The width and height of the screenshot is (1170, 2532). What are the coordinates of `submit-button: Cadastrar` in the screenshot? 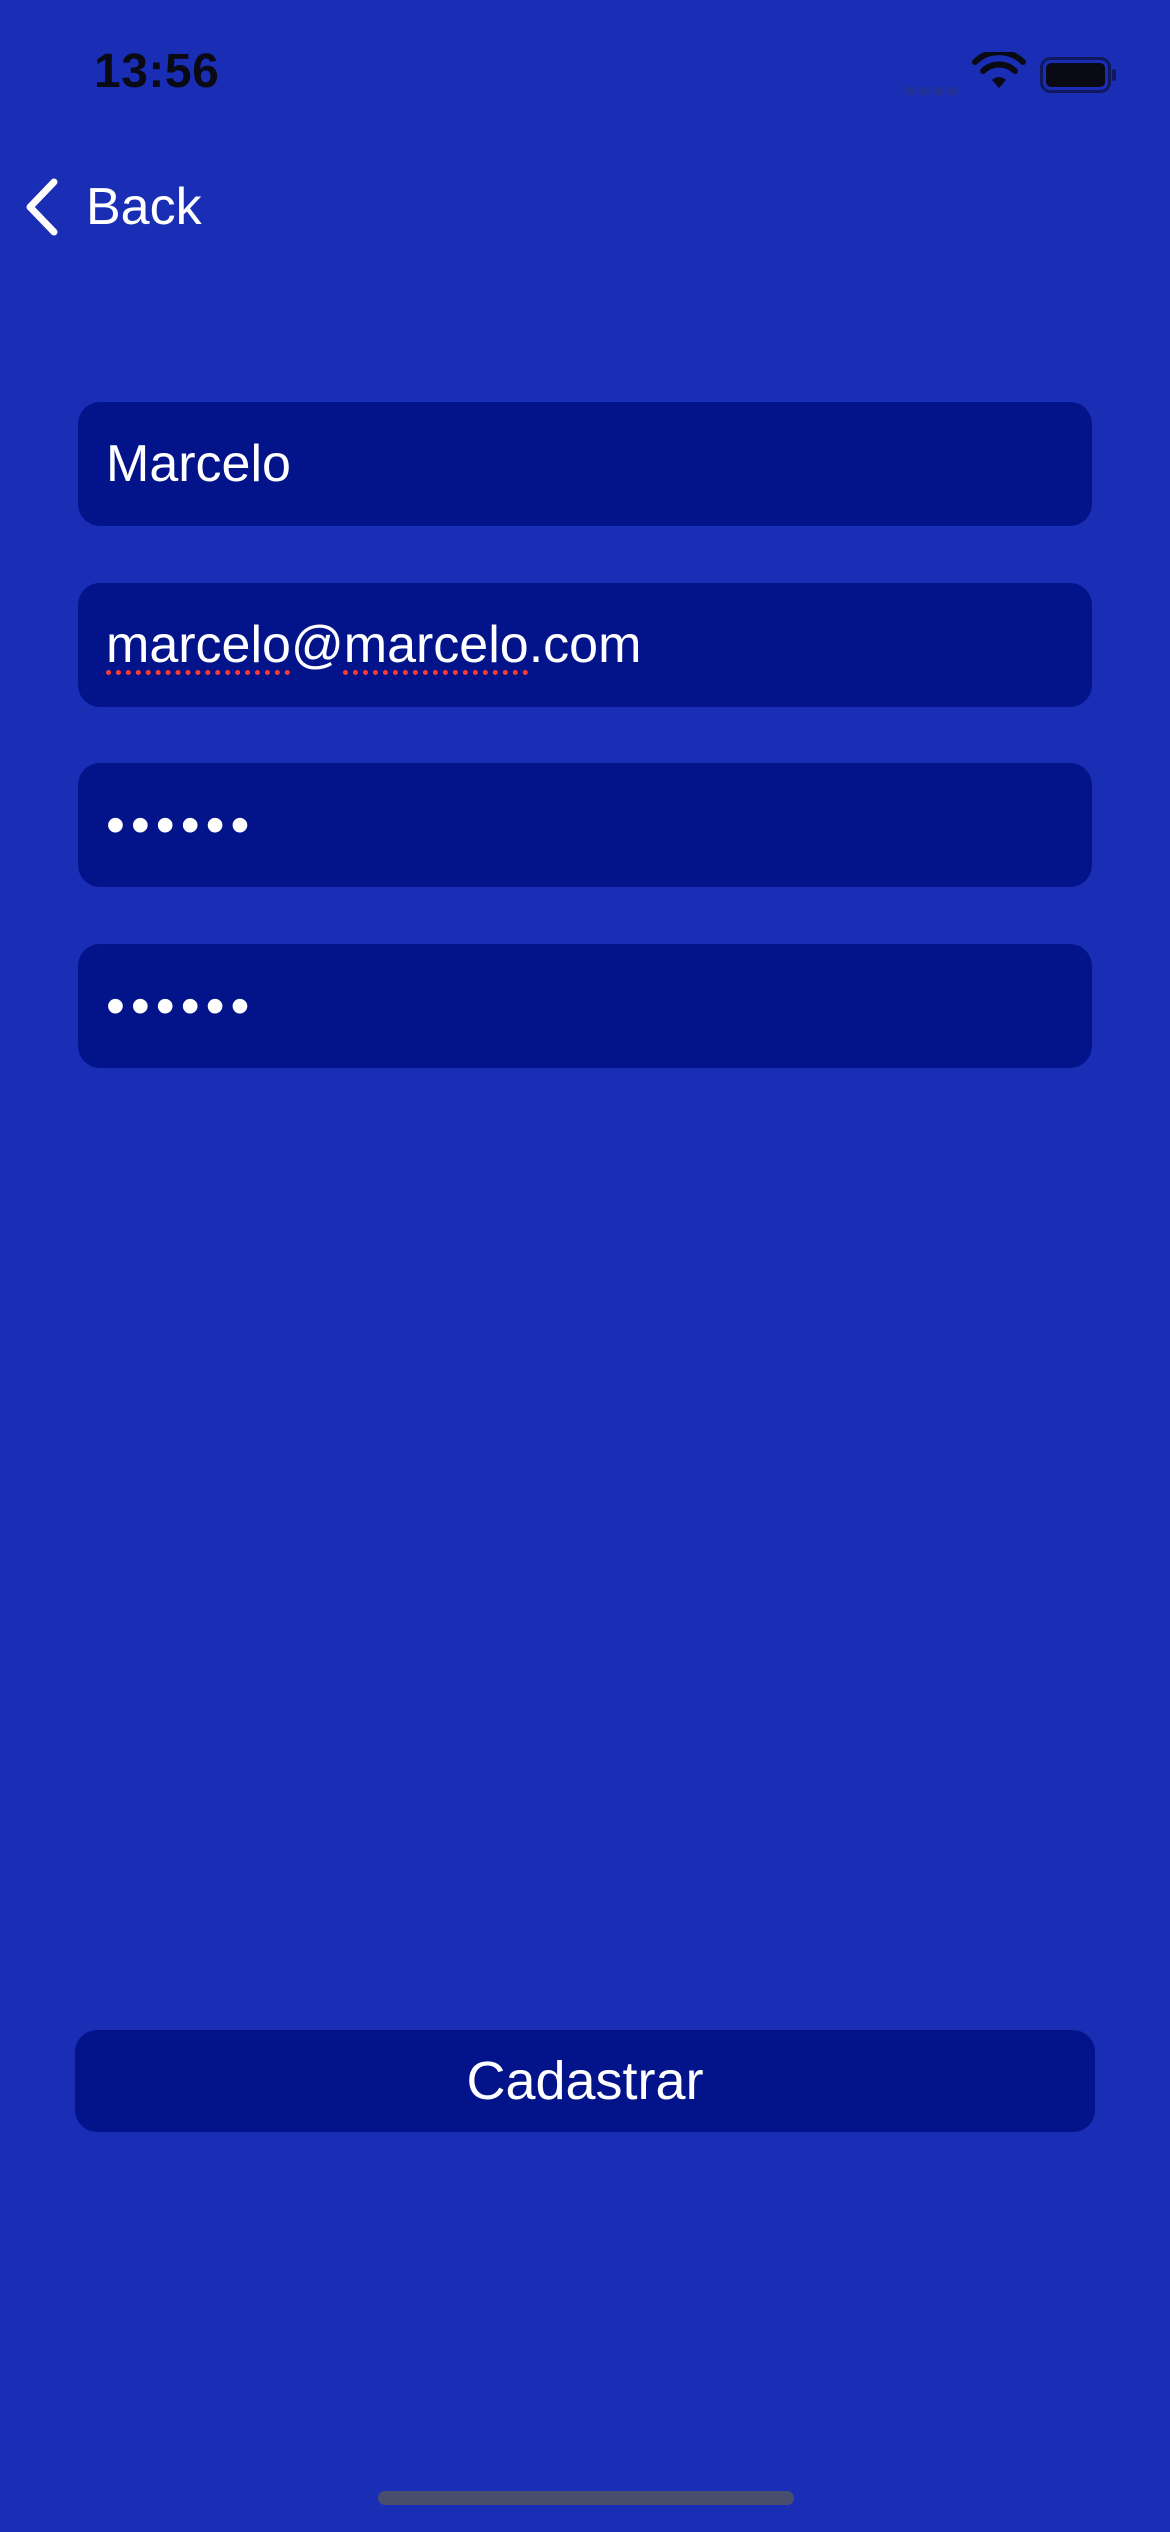 It's located at (585, 2081).